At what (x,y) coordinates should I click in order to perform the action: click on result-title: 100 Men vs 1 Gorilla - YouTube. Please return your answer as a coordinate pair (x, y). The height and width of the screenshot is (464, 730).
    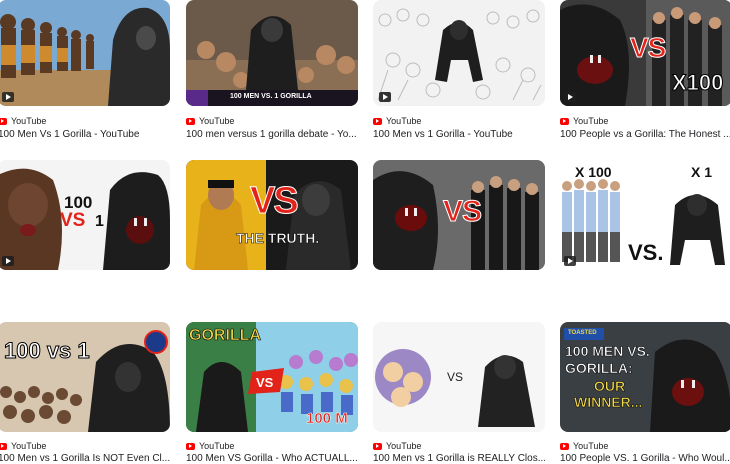
    Looking at the image, I should click on (459, 134).